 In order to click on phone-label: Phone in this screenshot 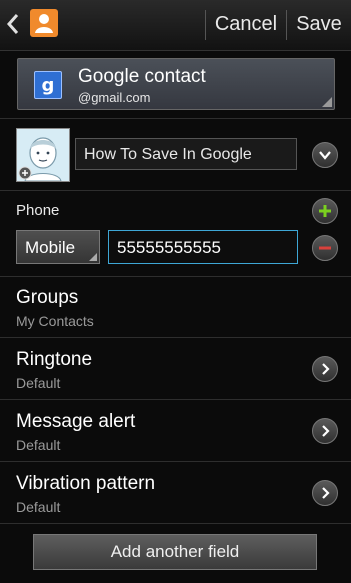, I will do `click(38, 210)`.